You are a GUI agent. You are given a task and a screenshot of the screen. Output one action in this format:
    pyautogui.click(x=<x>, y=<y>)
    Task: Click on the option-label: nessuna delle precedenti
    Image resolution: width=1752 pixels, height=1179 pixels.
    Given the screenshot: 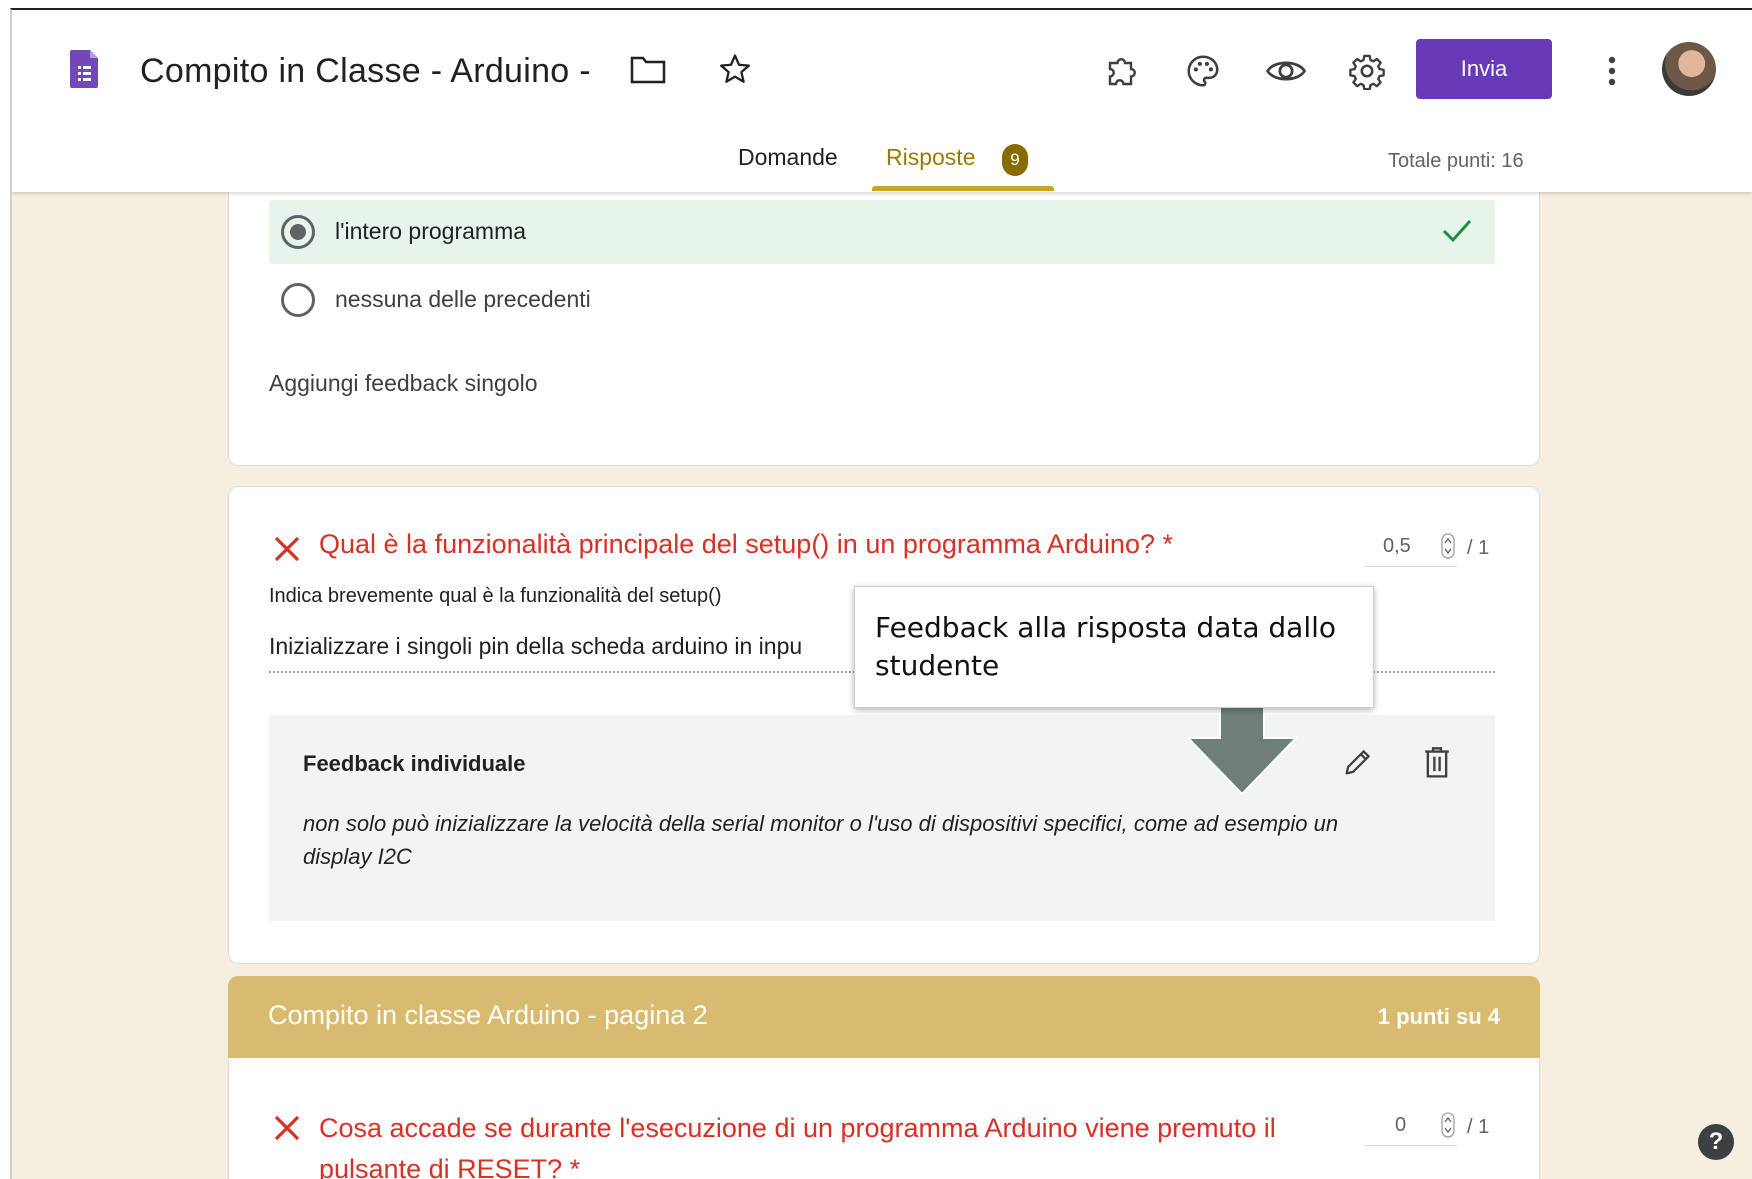 What is the action you would take?
    pyautogui.click(x=463, y=299)
    